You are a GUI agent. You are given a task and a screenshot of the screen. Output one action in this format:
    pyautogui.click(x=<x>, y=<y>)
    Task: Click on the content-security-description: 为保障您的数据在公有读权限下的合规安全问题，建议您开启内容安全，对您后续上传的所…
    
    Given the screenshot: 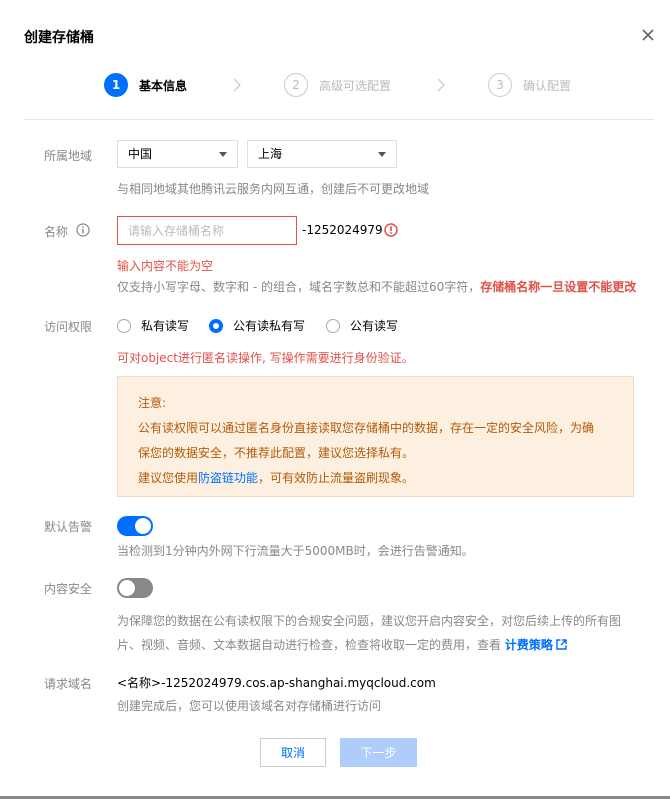 What is the action you would take?
    pyautogui.click(x=377, y=633)
    